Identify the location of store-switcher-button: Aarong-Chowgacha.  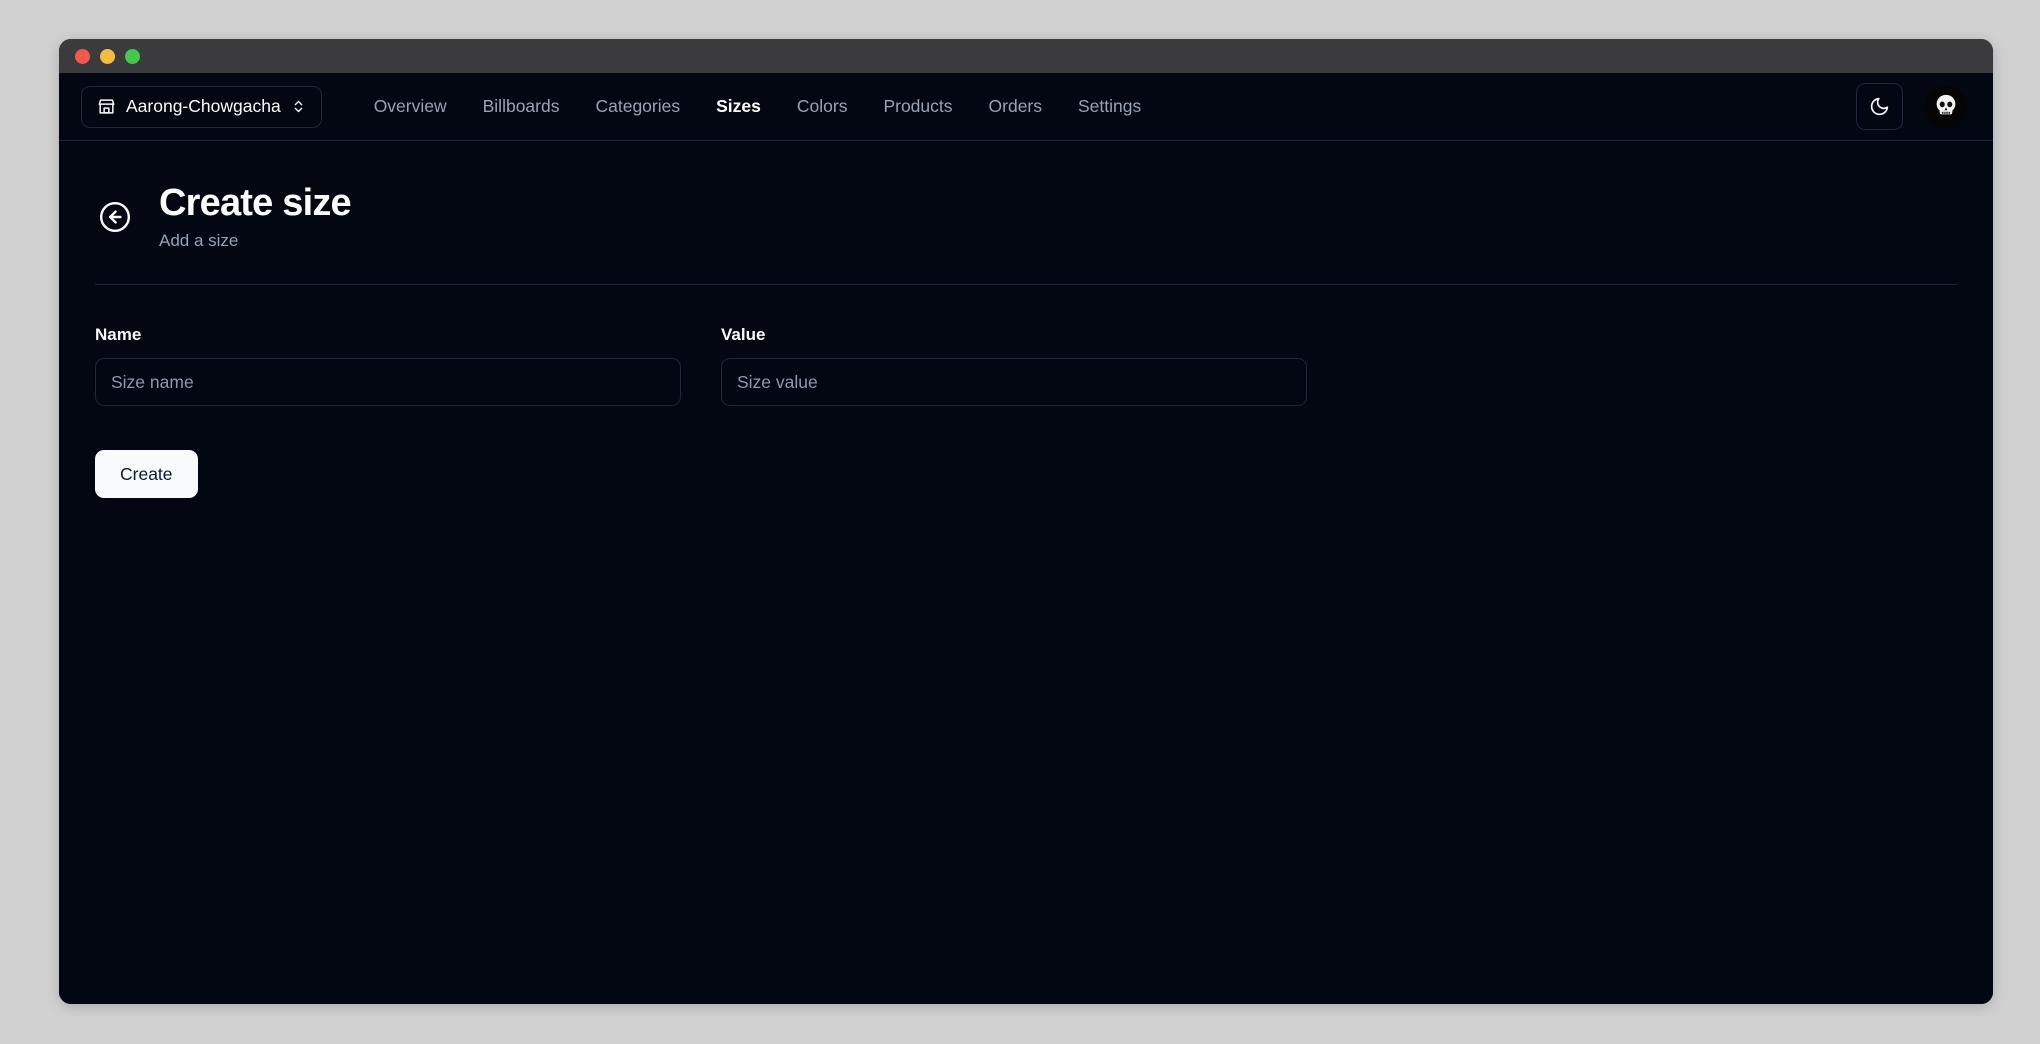
(201, 106).